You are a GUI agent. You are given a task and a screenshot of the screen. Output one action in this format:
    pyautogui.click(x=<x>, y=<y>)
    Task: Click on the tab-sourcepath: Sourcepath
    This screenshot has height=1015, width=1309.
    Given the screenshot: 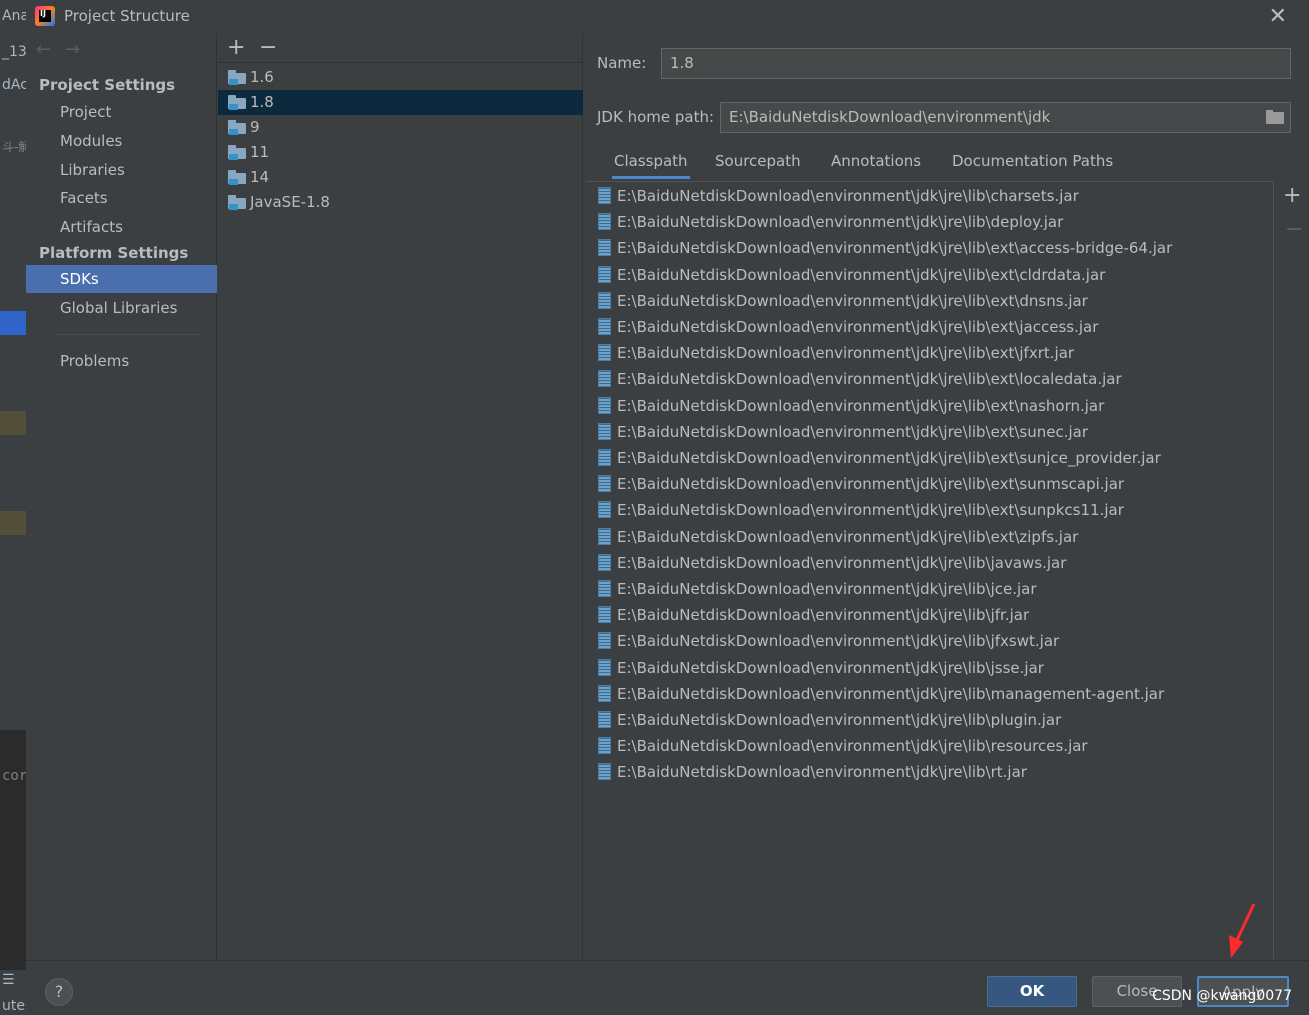 What is the action you would take?
    pyautogui.click(x=758, y=161)
    